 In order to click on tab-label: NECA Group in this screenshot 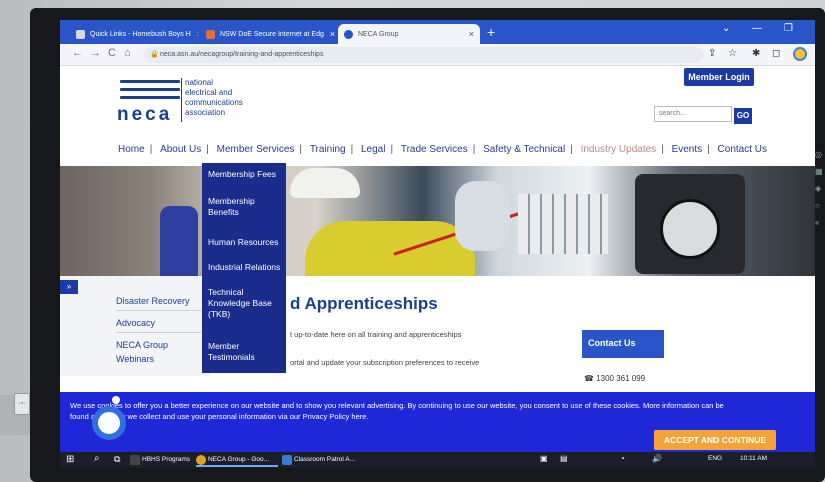, I will do `click(378, 34)`.